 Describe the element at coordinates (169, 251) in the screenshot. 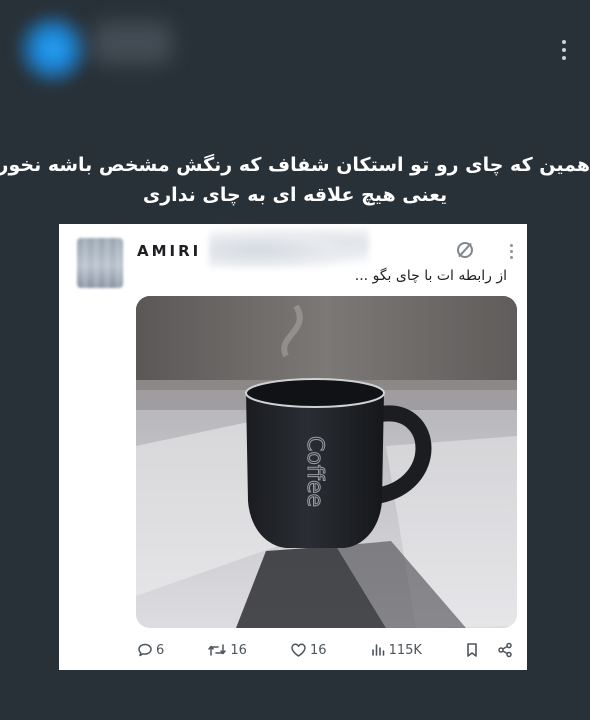

I see `tweet-author-name: AMIRI` at that location.